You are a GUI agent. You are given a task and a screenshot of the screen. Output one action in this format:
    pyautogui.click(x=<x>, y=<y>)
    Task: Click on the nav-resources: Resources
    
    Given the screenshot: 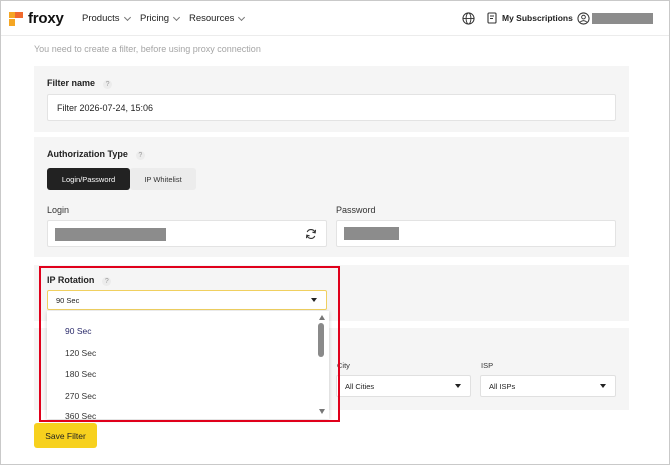 What is the action you would take?
    pyautogui.click(x=217, y=18)
    